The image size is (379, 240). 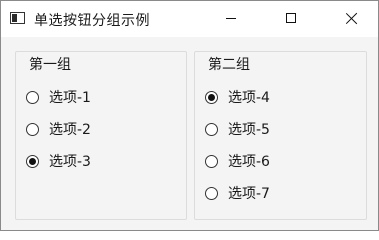 I want to click on minimize-button, so click(x=231, y=19).